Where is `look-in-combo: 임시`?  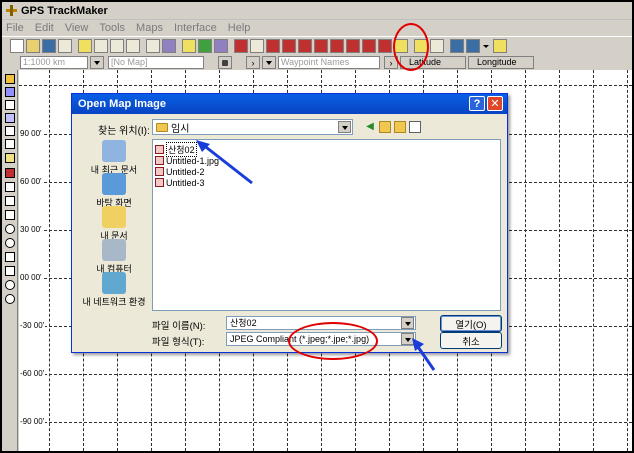 look-in-combo: 임시 is located at coordinates (252, 127).